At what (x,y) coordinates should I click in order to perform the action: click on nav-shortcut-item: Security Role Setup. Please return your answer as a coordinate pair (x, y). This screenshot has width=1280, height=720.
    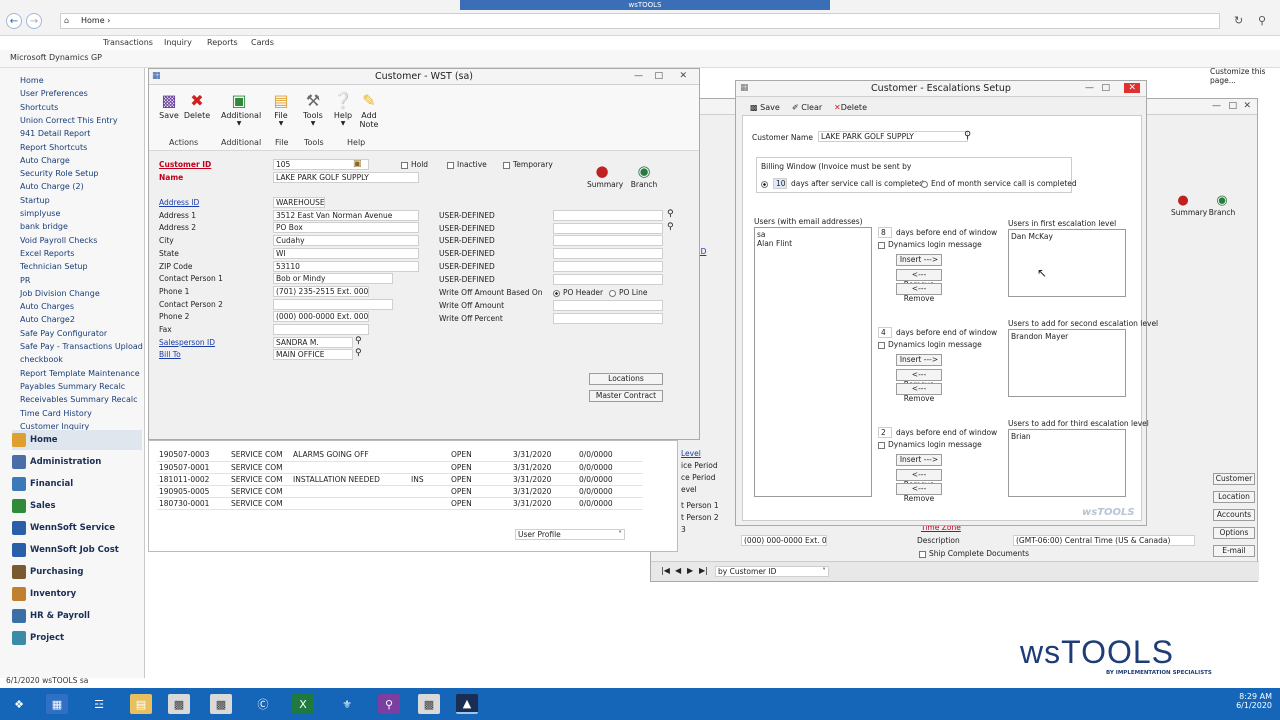
    Looking at the image, I should click on (59, 173).